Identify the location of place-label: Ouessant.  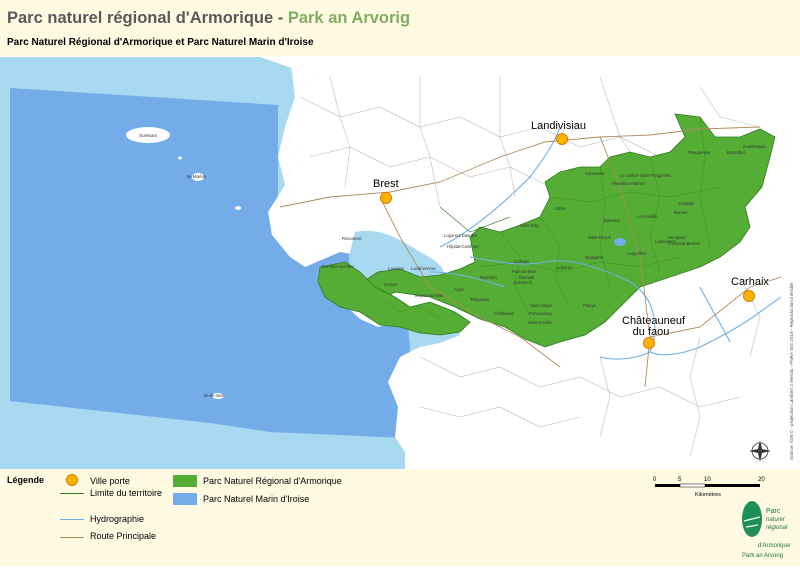
(148, 135).